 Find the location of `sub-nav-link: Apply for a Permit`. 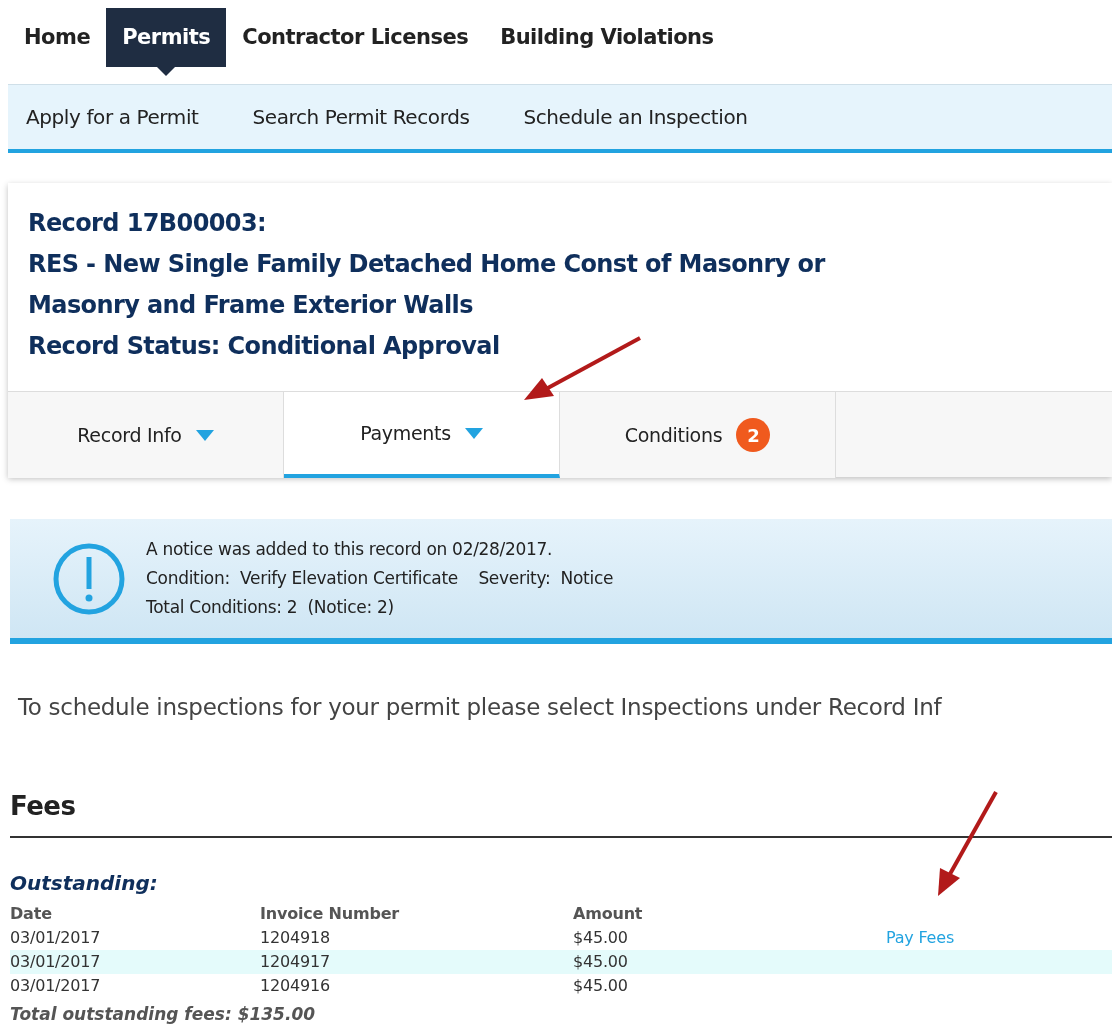

sub-nav-link: Apply for a Permit is located at coordinates (112, 117).